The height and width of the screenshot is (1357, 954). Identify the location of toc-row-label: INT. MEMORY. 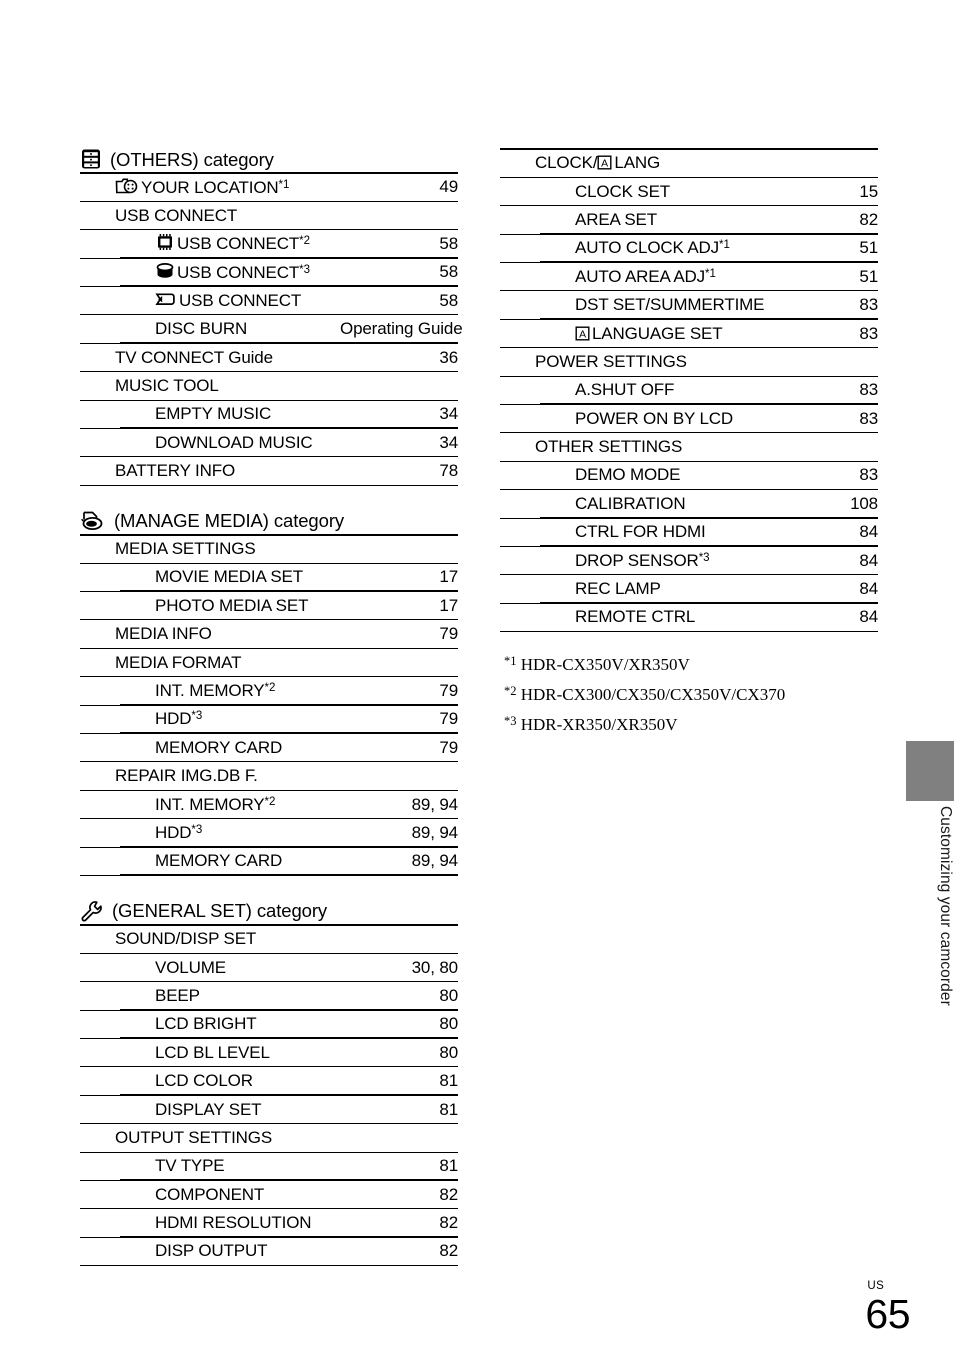
(210, 690).